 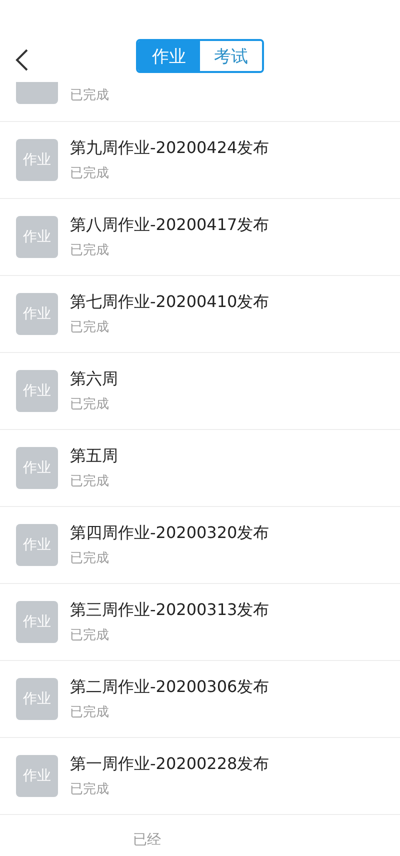 I want to click on assignment-title: 第三周作业-20200313发布, so click(x=170, y=610).